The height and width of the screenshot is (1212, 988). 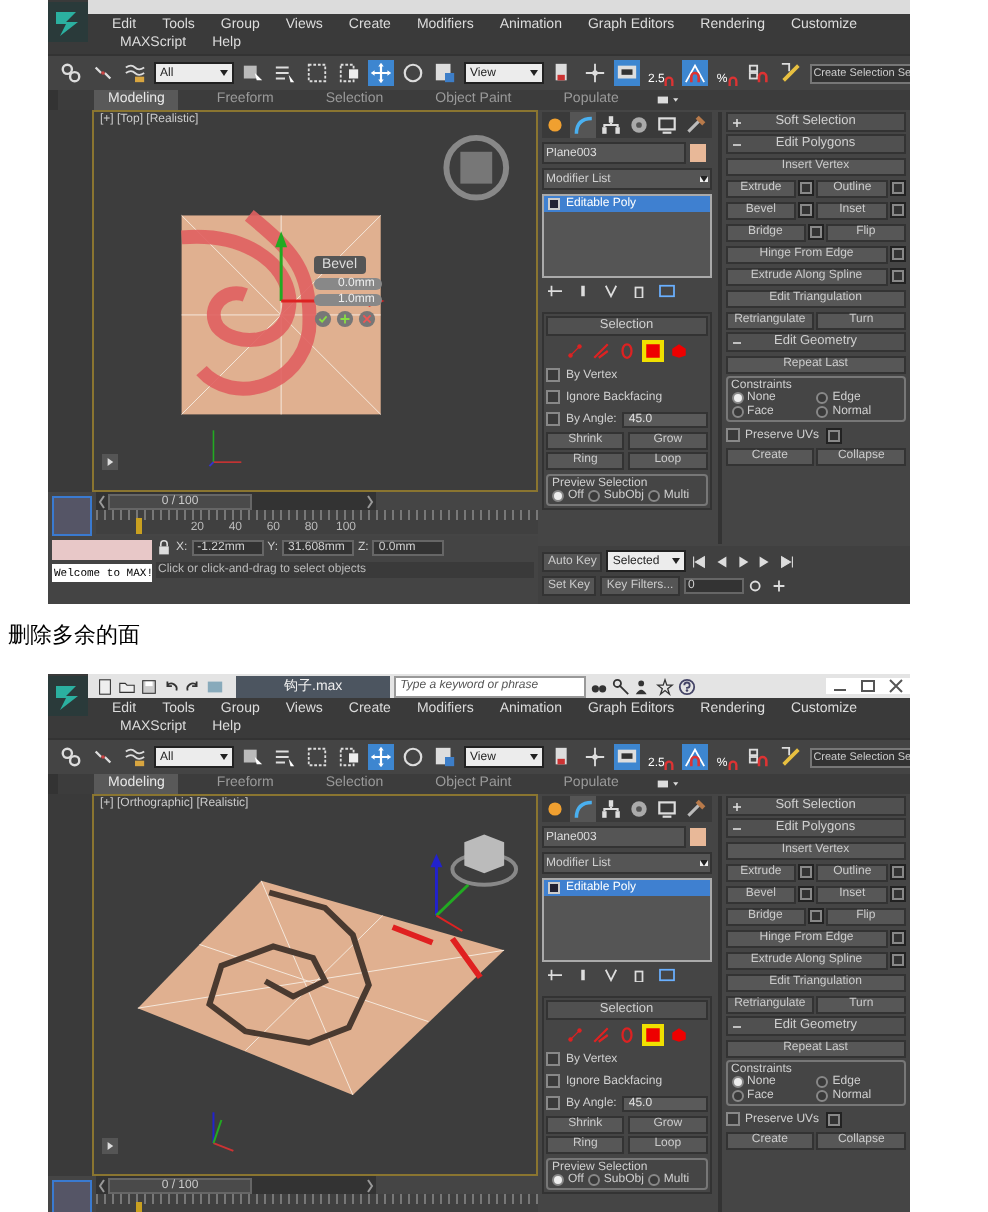 I want to click on undo-icon, so click(x=171, y=686).